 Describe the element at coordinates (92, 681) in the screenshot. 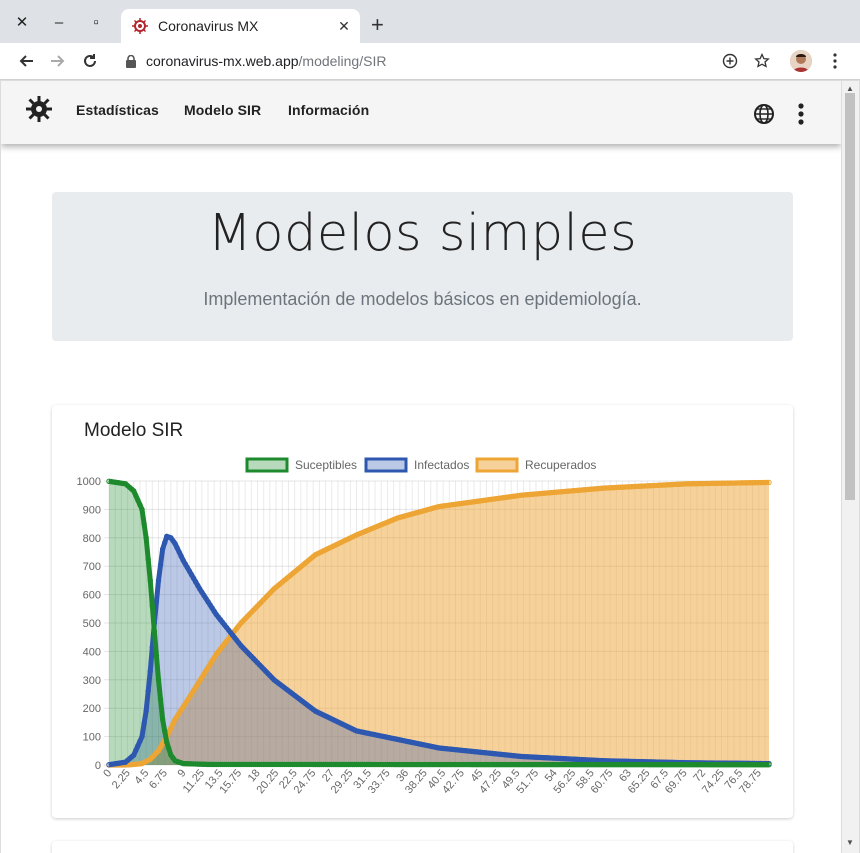

I see `y-tick-label: 300` at that location.